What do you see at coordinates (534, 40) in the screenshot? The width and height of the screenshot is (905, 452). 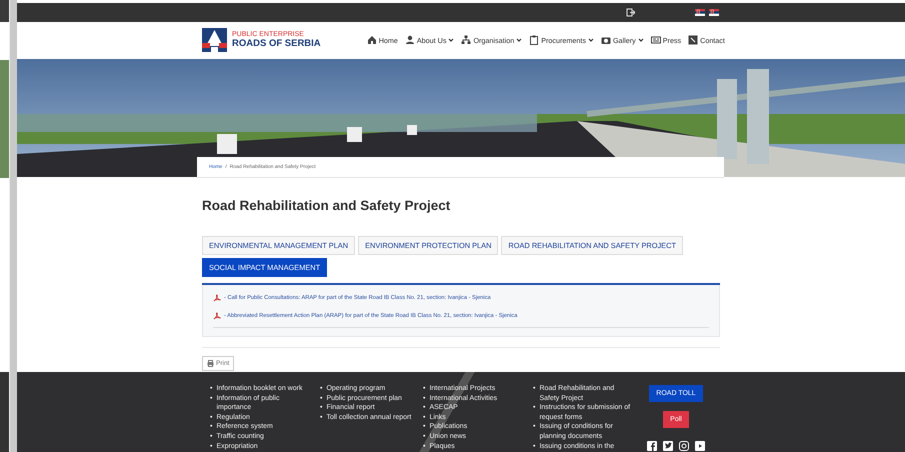 I see `clipboard-icon` at bounding box center [534, 40].